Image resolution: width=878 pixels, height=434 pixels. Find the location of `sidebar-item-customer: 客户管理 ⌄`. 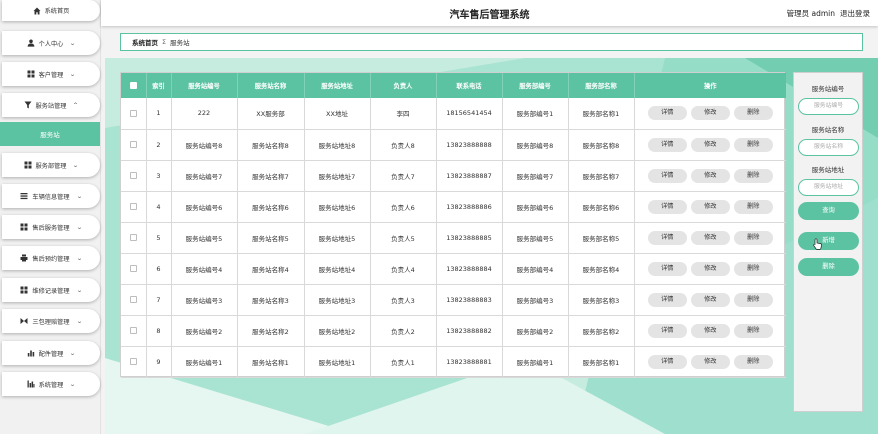

sidebar-item-customer: 客户管理 ⌄ is located at coordinates (51, 74).